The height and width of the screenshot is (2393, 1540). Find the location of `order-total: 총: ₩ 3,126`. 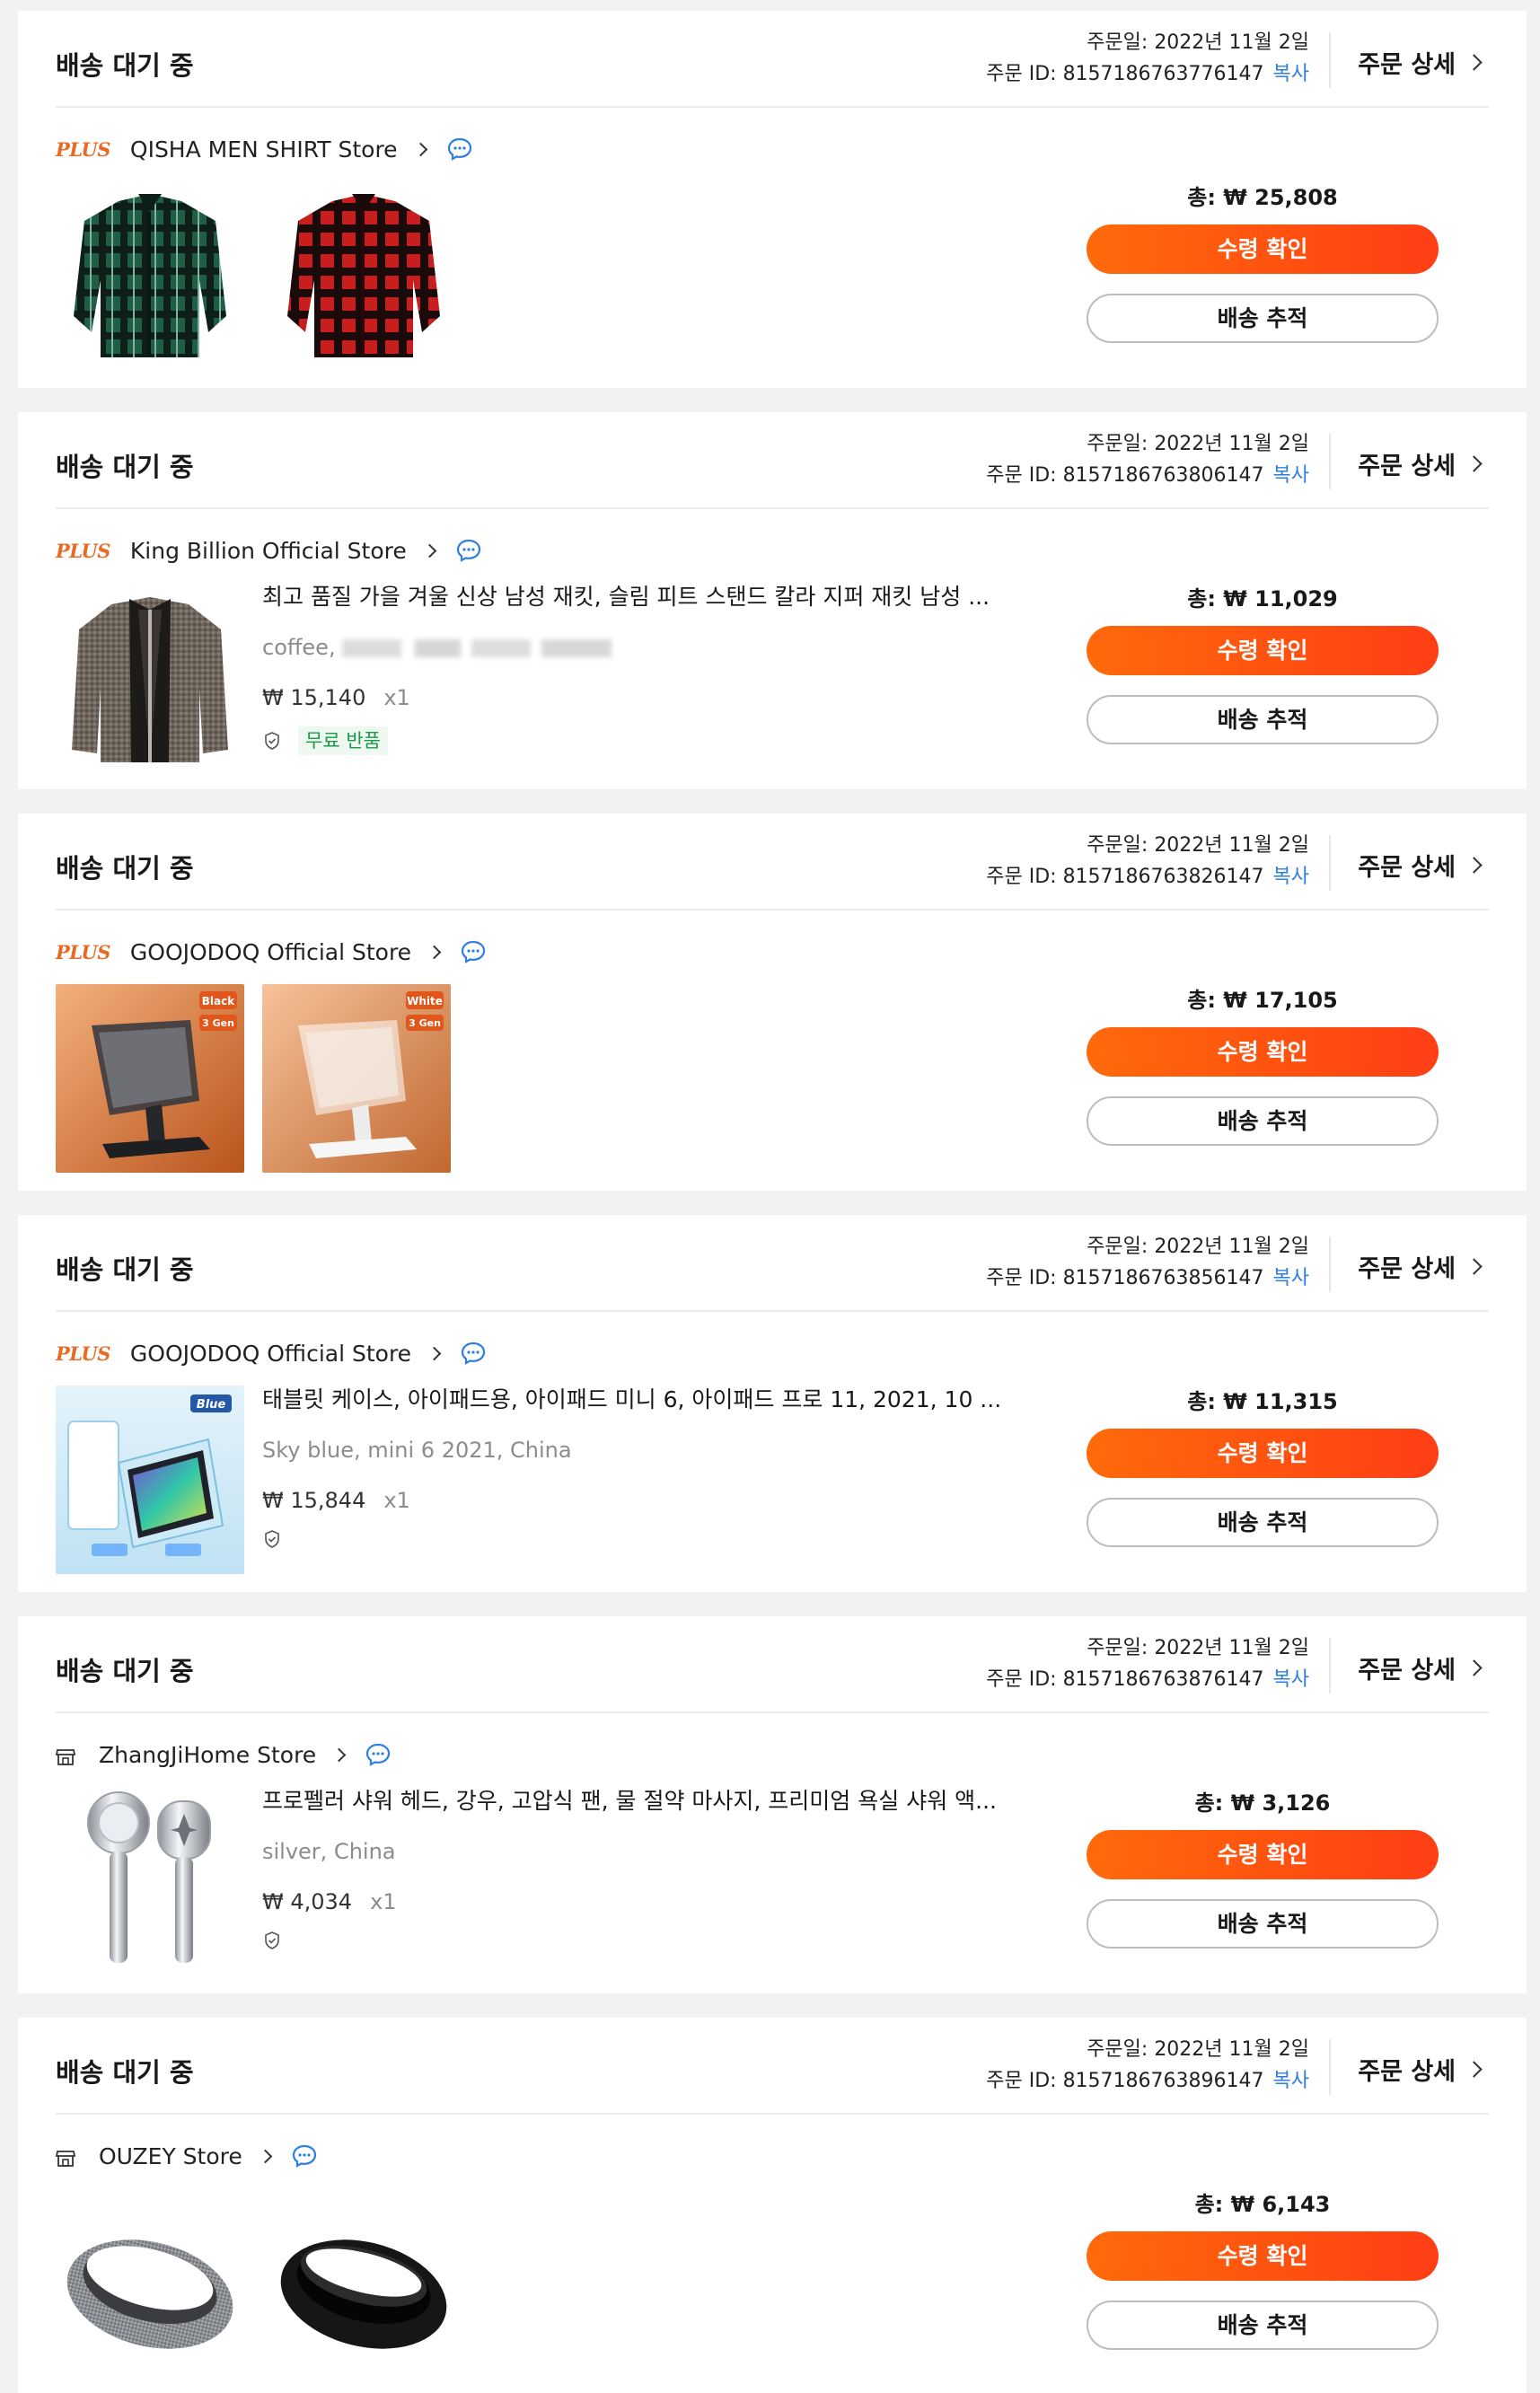

order-total: 총: ₩ 3,126 is located at coordinates (1263, 1803).